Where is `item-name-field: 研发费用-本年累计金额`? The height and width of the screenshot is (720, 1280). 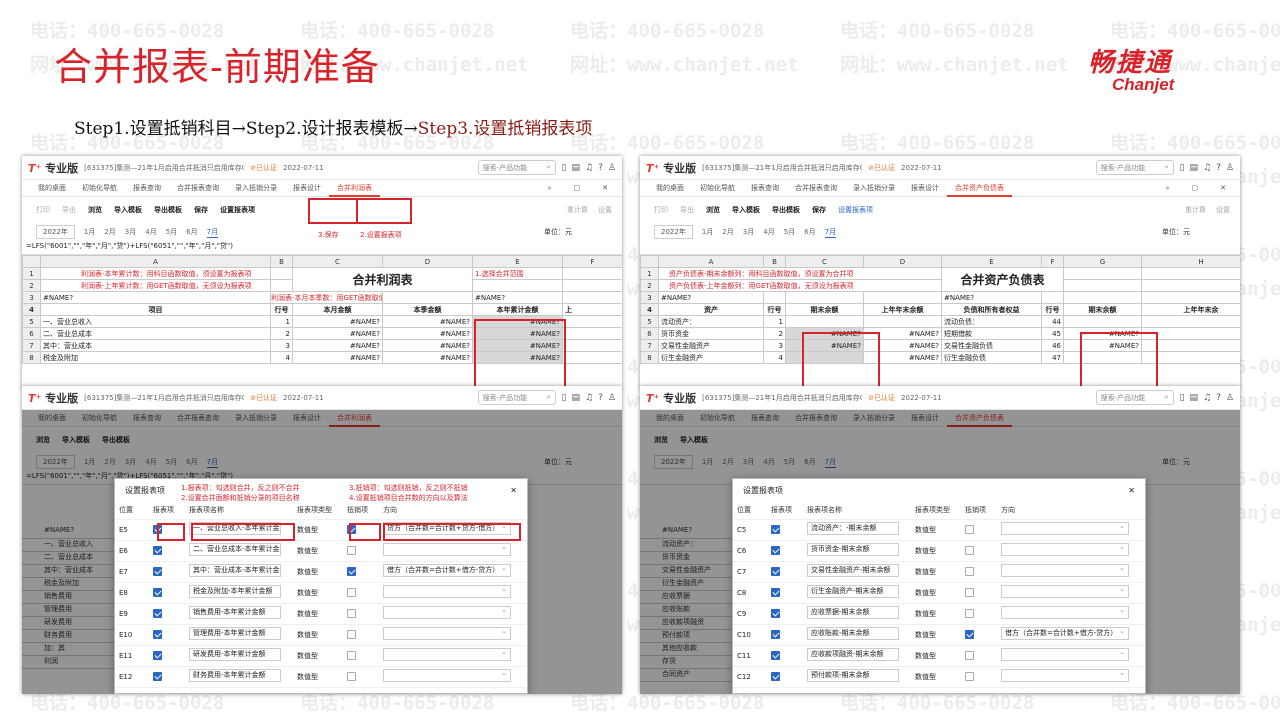
item-name-field: 研发费用-本年累计金额 is located at coordinates (235, 654).